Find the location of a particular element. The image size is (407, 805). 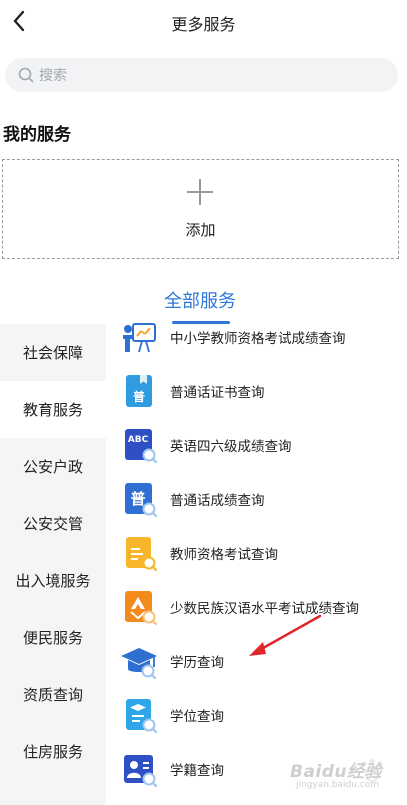

sidebar-item-traffic-police: 公安交管 is located at coordinates (53, 523).